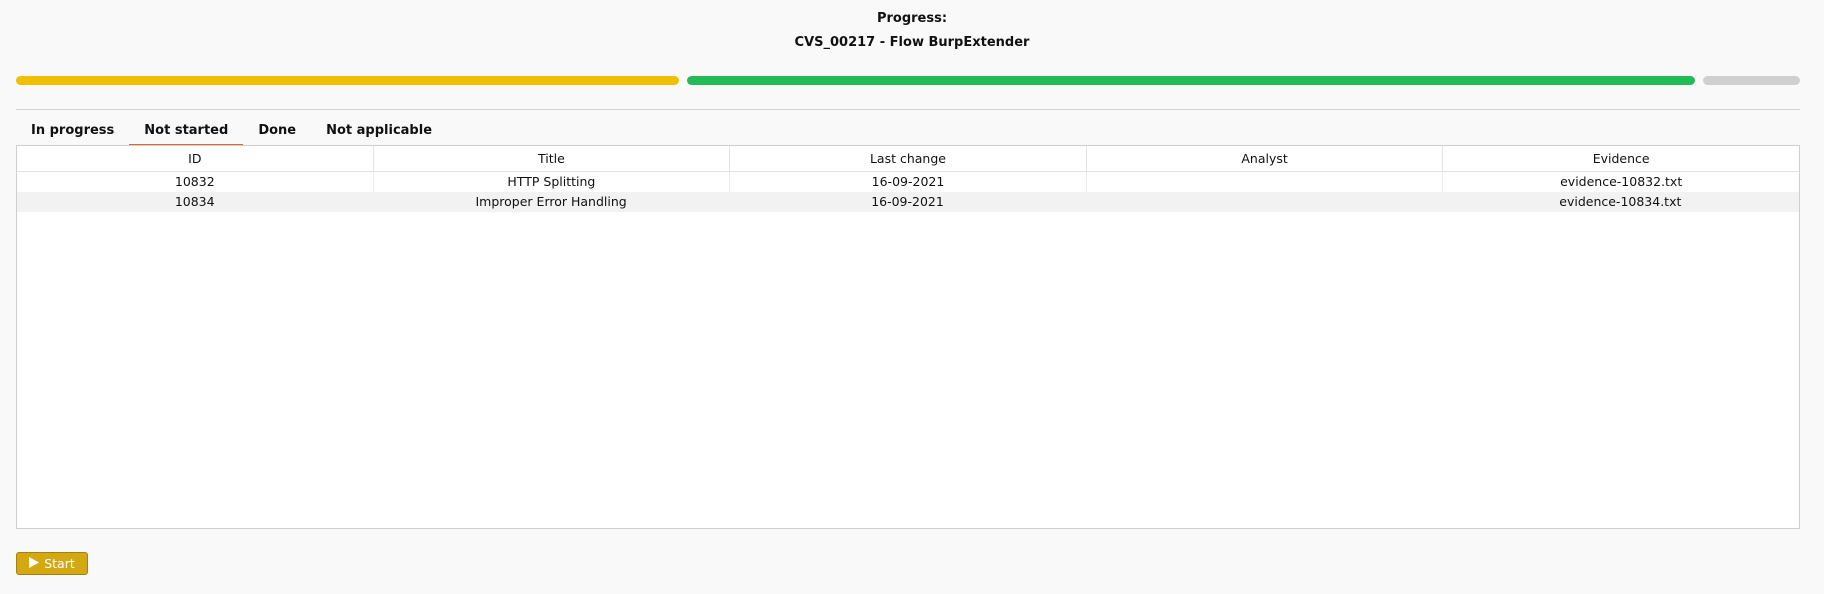  I want to click on start-button-label: Start, so click(59, 563).